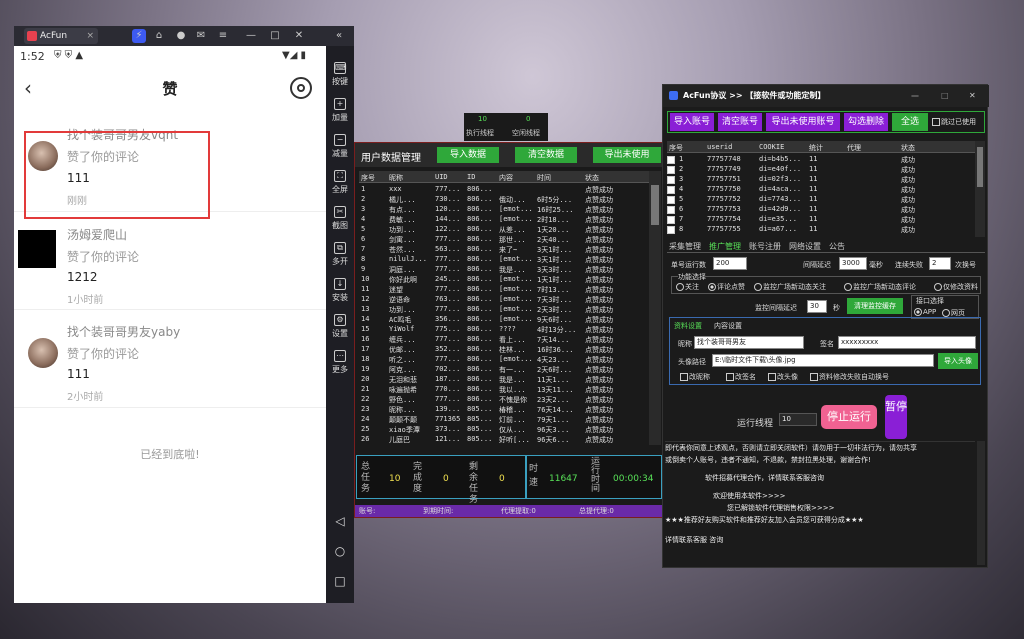  What do you see at coordinates (504, 310) in the screenshot?
I see `table-row: 13 功到... 777... 806... [emot... 2天3时... 点赞成功` at bounding box center [504, 310].